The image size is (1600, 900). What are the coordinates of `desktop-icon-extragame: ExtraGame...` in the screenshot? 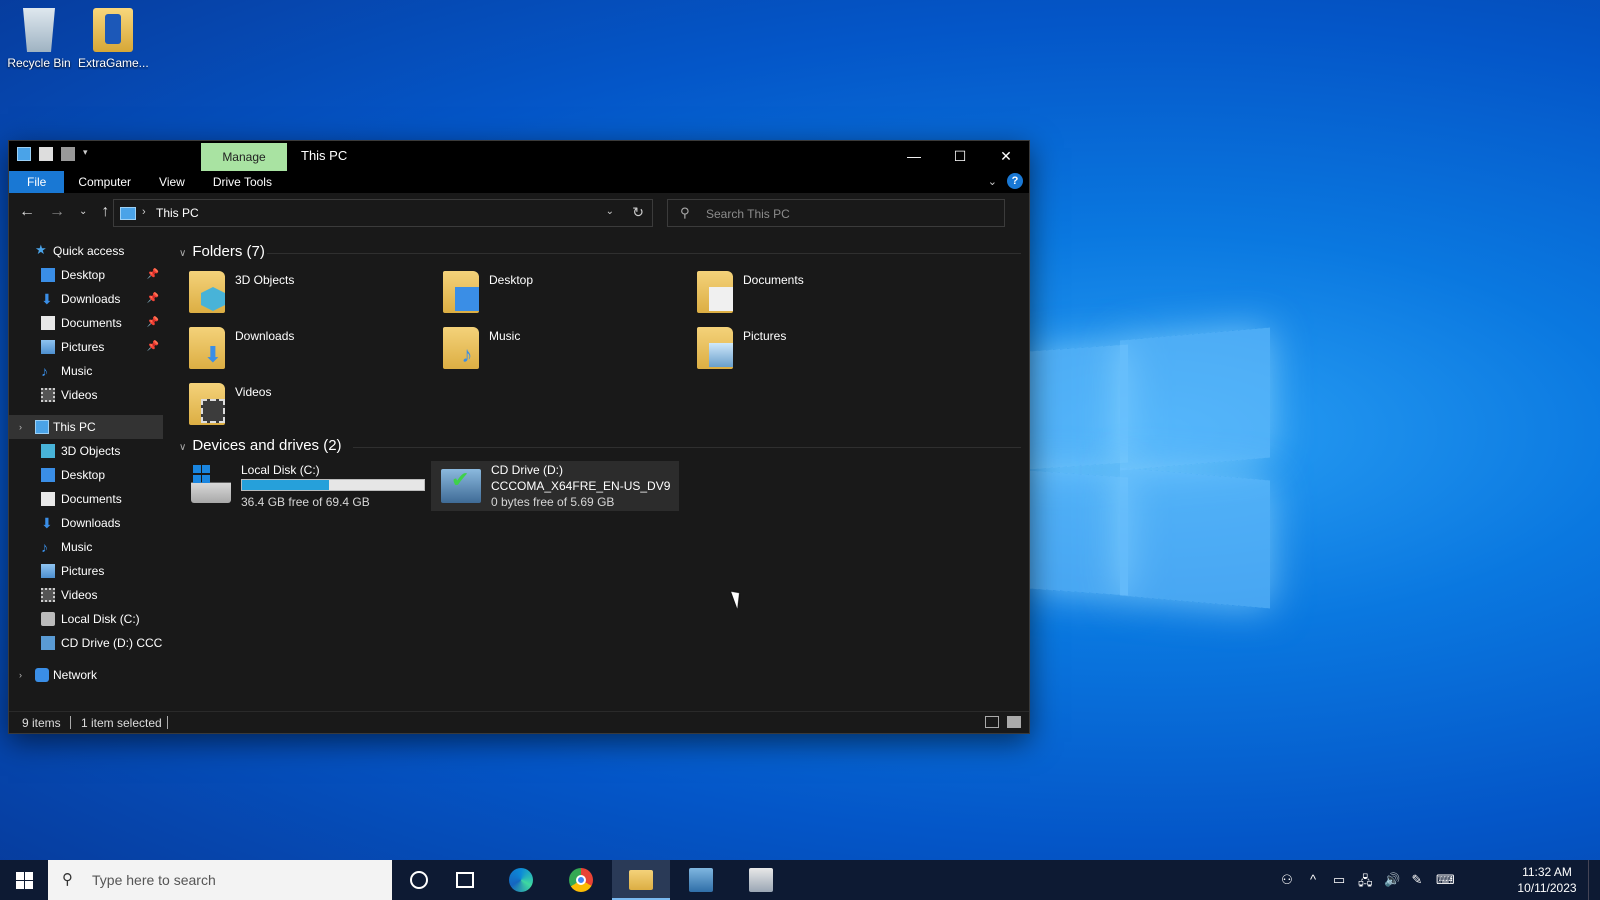 It's located at (113, 39).